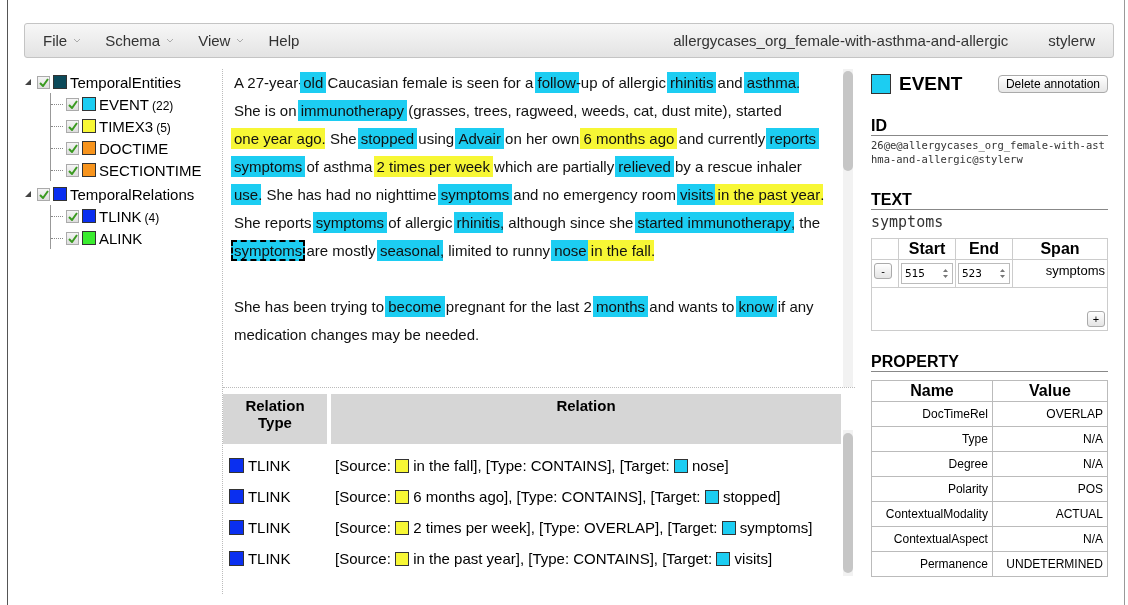  What do you see at coordinates (566, 527) in the screenshot?
I see `relation-text: 2 times per week], [Type: OVERLAP], [Target:` at bounding box center [566, 527].